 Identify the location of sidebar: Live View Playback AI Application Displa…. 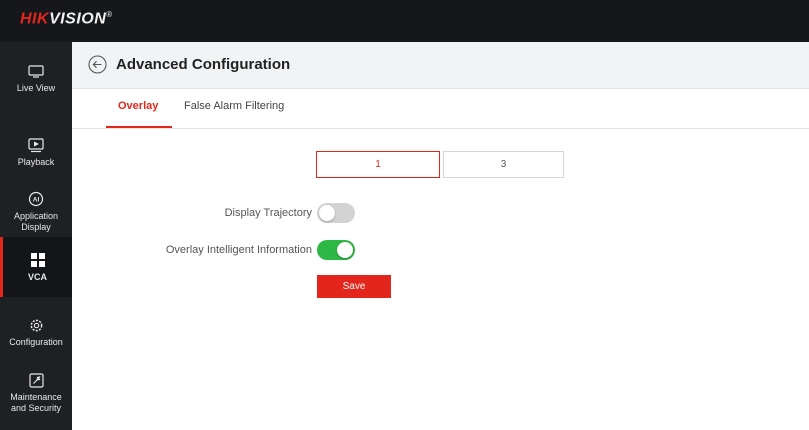
(36, 236).